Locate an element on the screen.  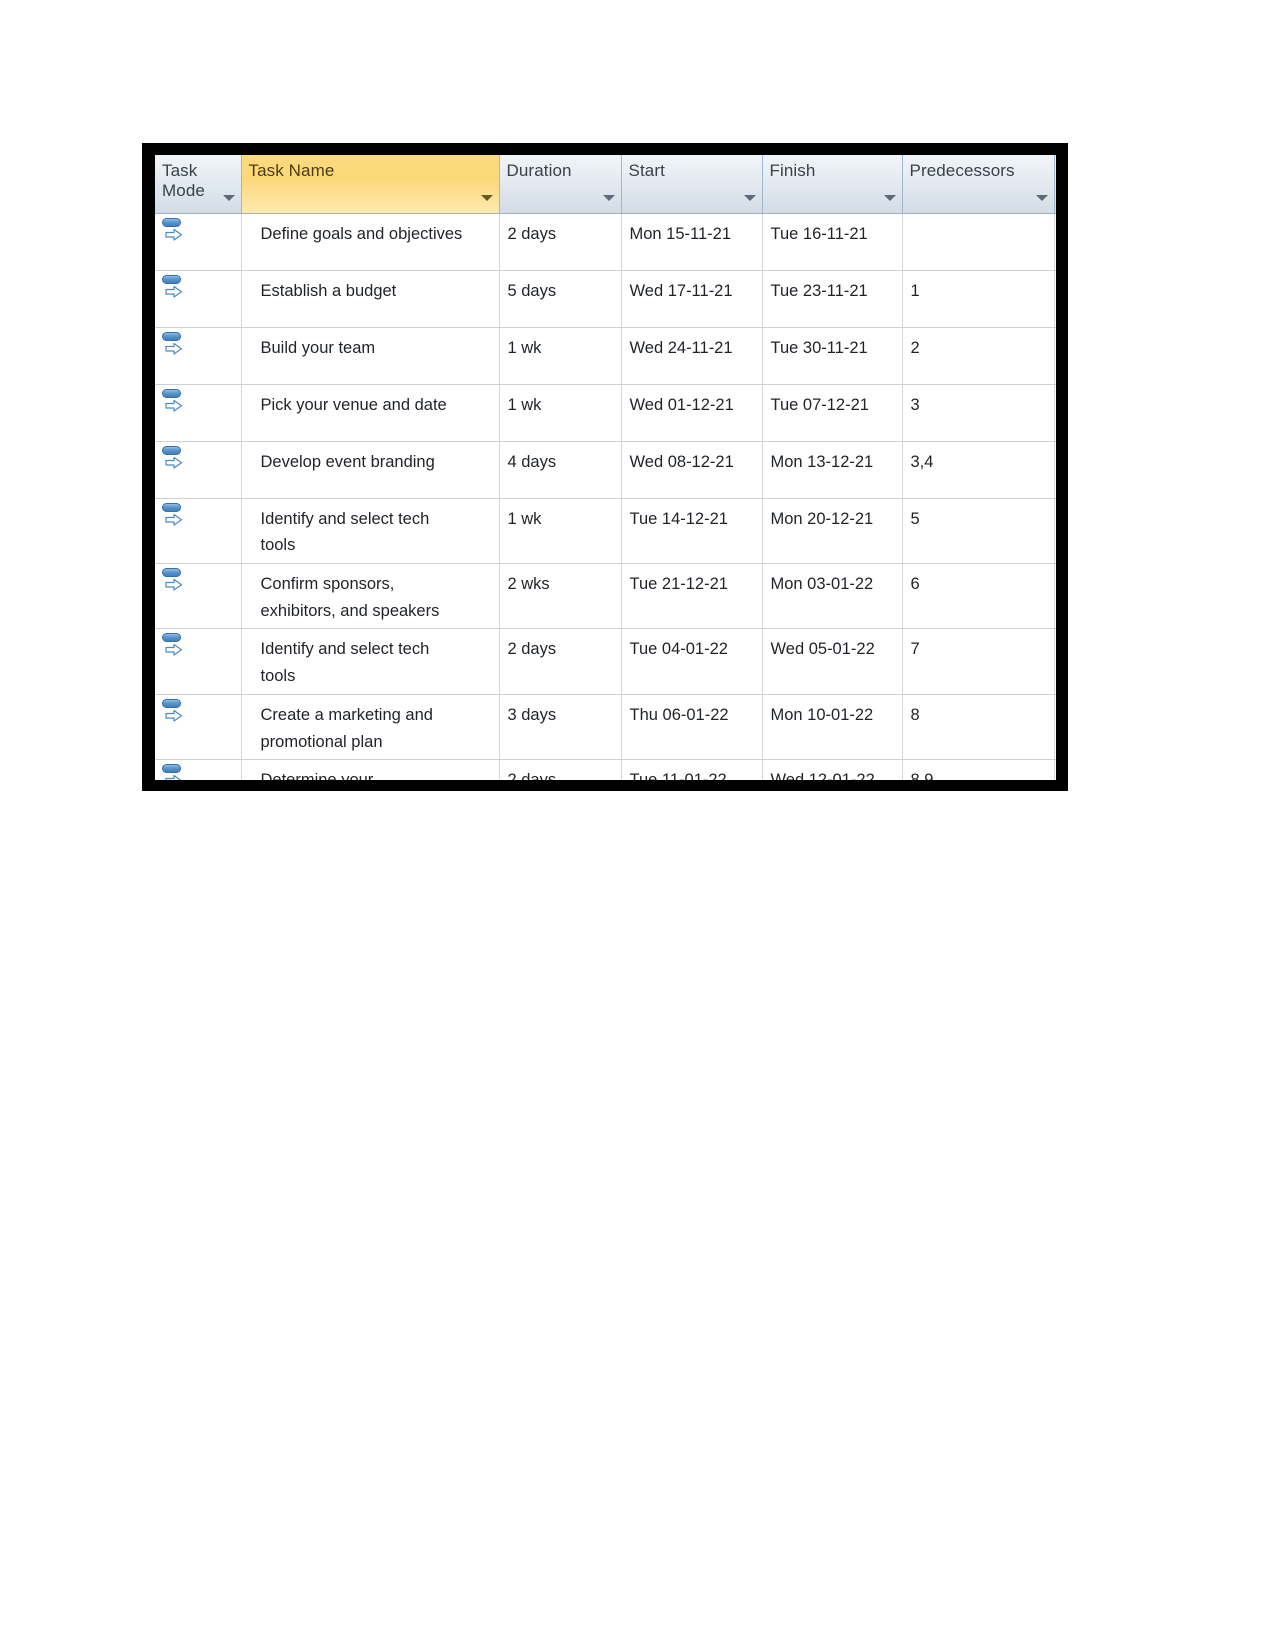
cell-finish: Tue 23-11-21 is located at coordinates (832, 299).